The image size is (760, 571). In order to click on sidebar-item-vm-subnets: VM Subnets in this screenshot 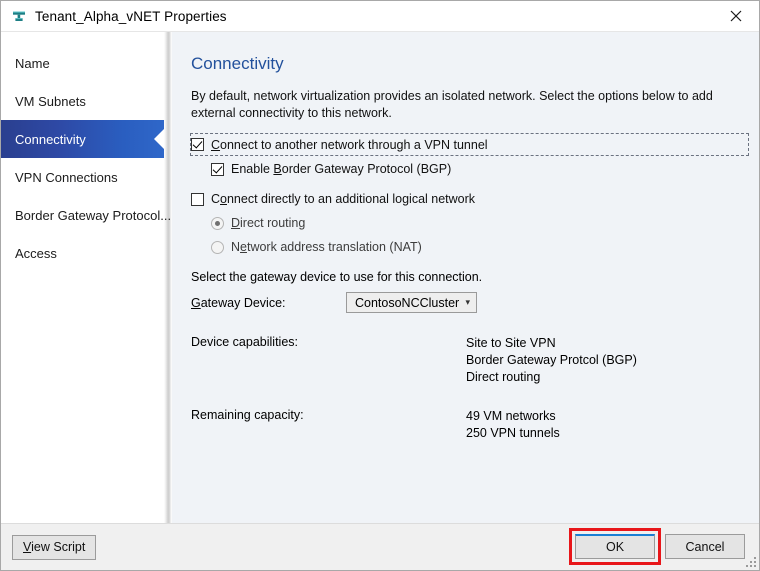, I will do `click(82, 101)`.